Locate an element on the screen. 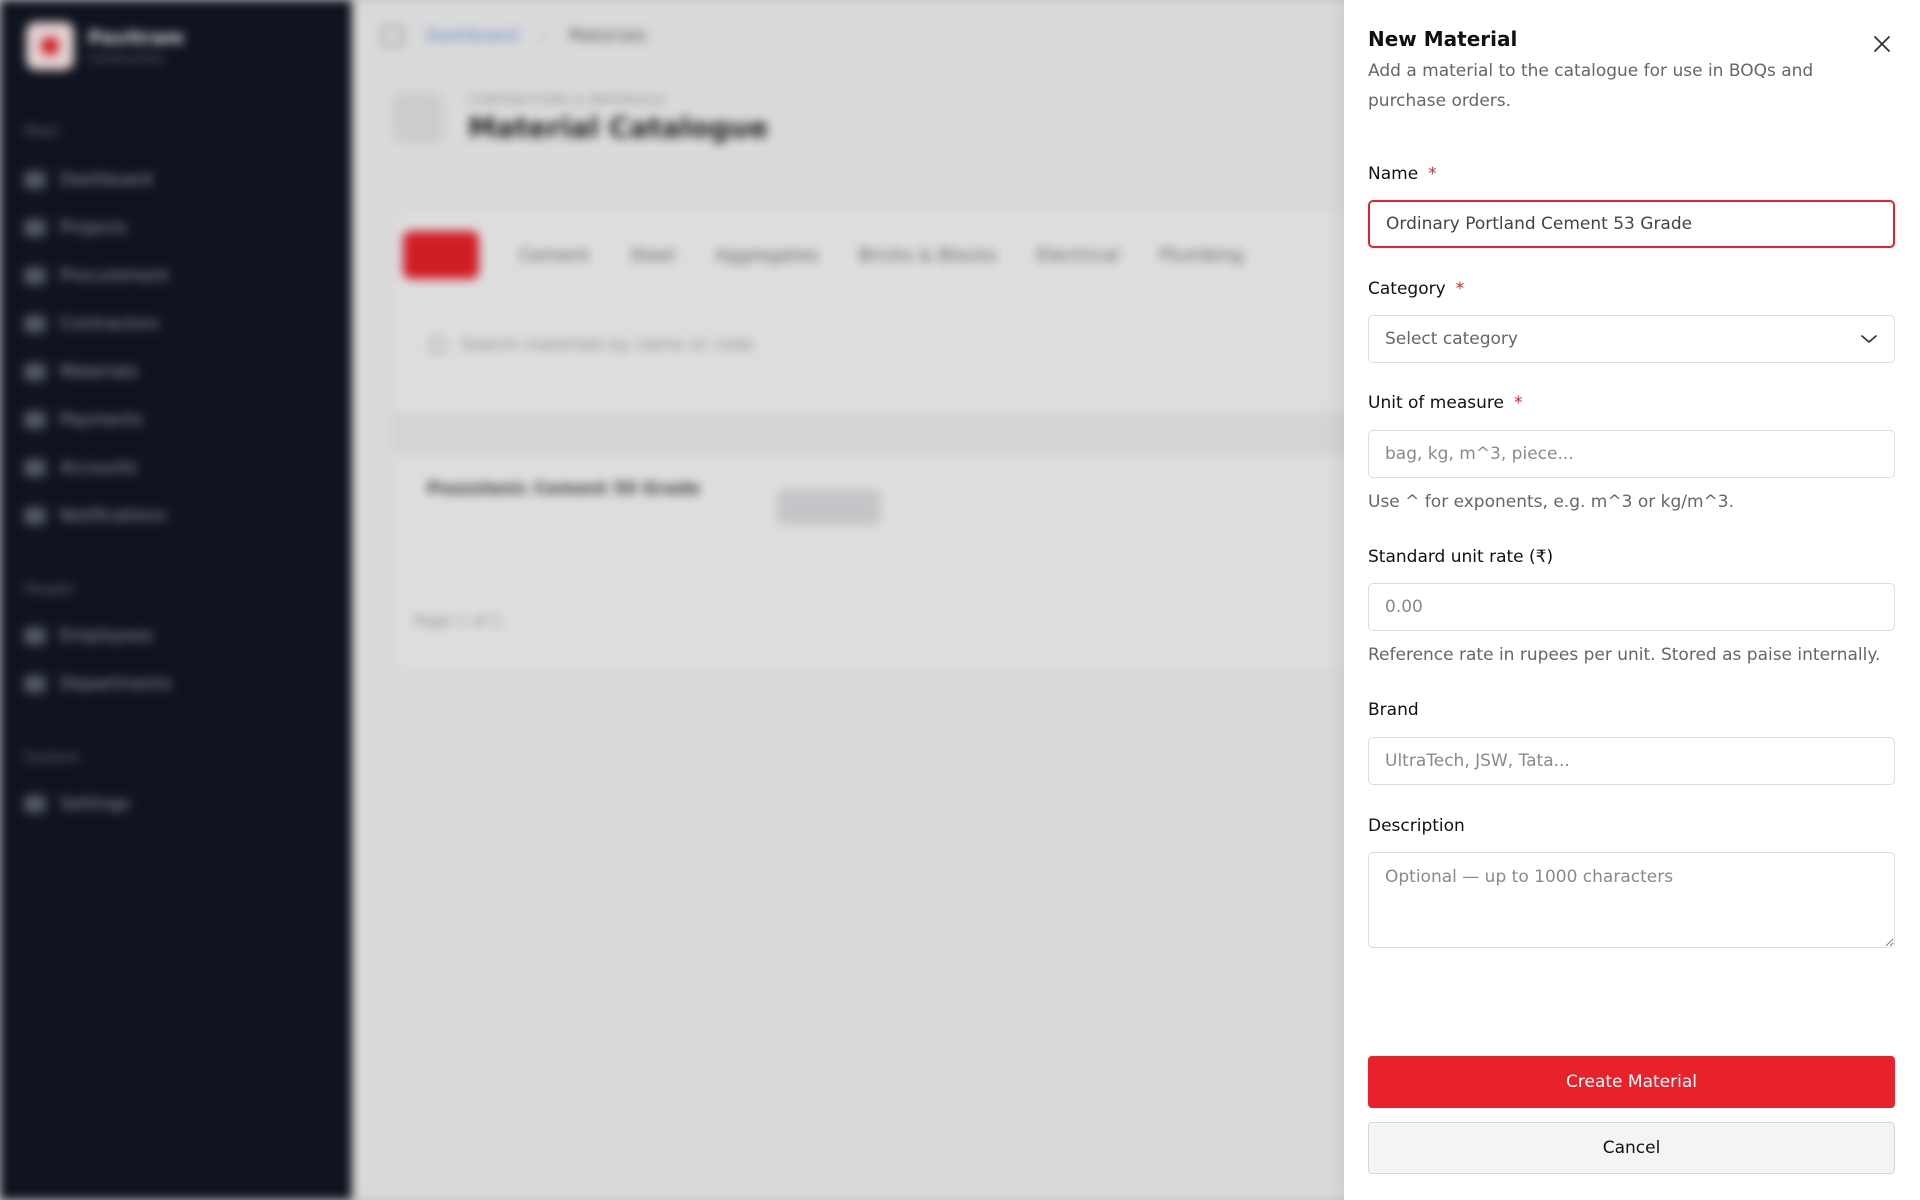 Image resolution: width=1920 pixels, height=1200 pixels. uom-input is located at coordinates (1631, 454).